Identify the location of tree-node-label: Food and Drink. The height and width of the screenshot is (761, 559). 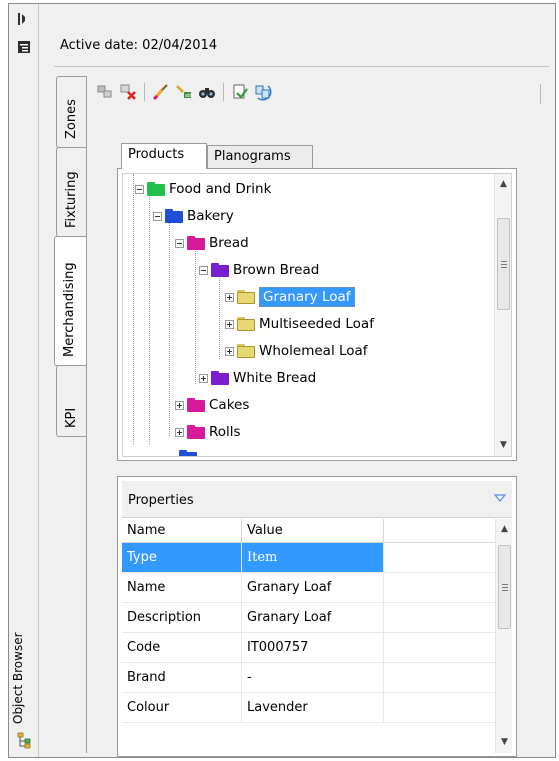
(220, 189).